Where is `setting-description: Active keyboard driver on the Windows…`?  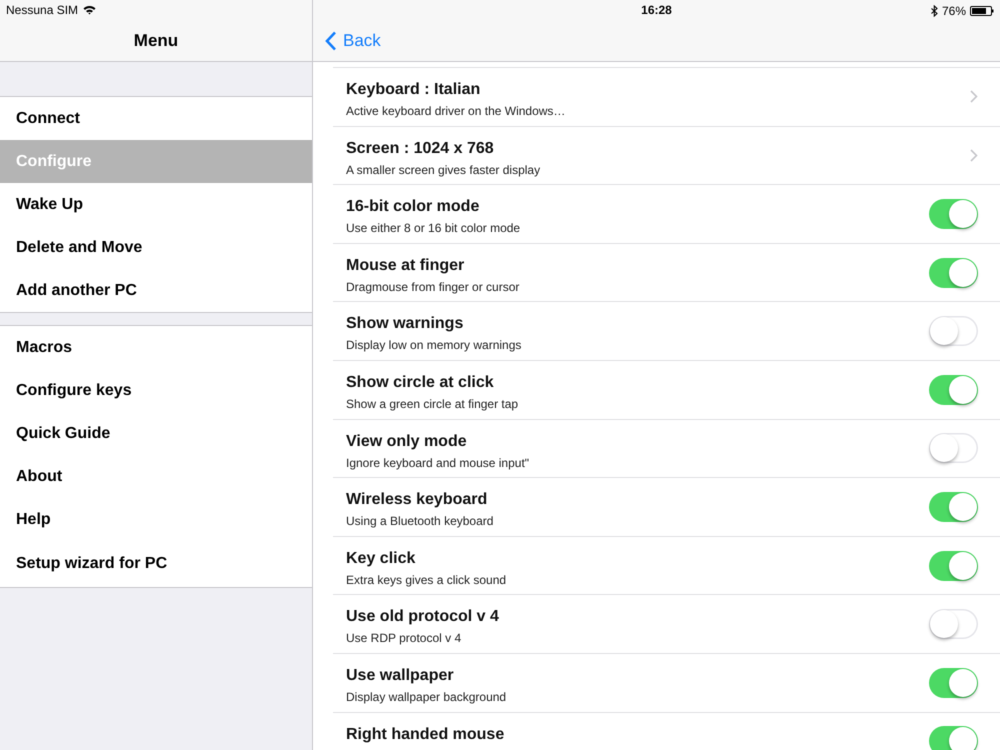
setting-description: Active keyboard driver on the Windows… is located at coordinates (456, 111).